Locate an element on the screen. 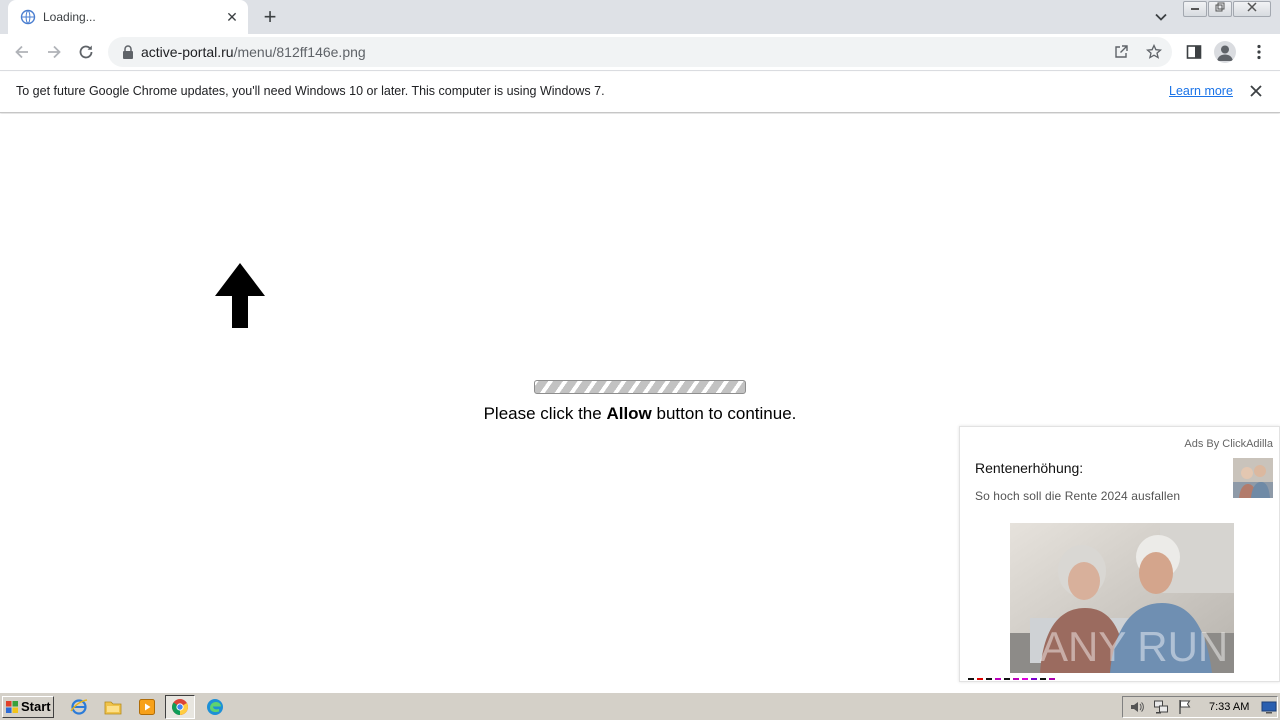  more-menu-icon is located at coordinates (1259, 52).